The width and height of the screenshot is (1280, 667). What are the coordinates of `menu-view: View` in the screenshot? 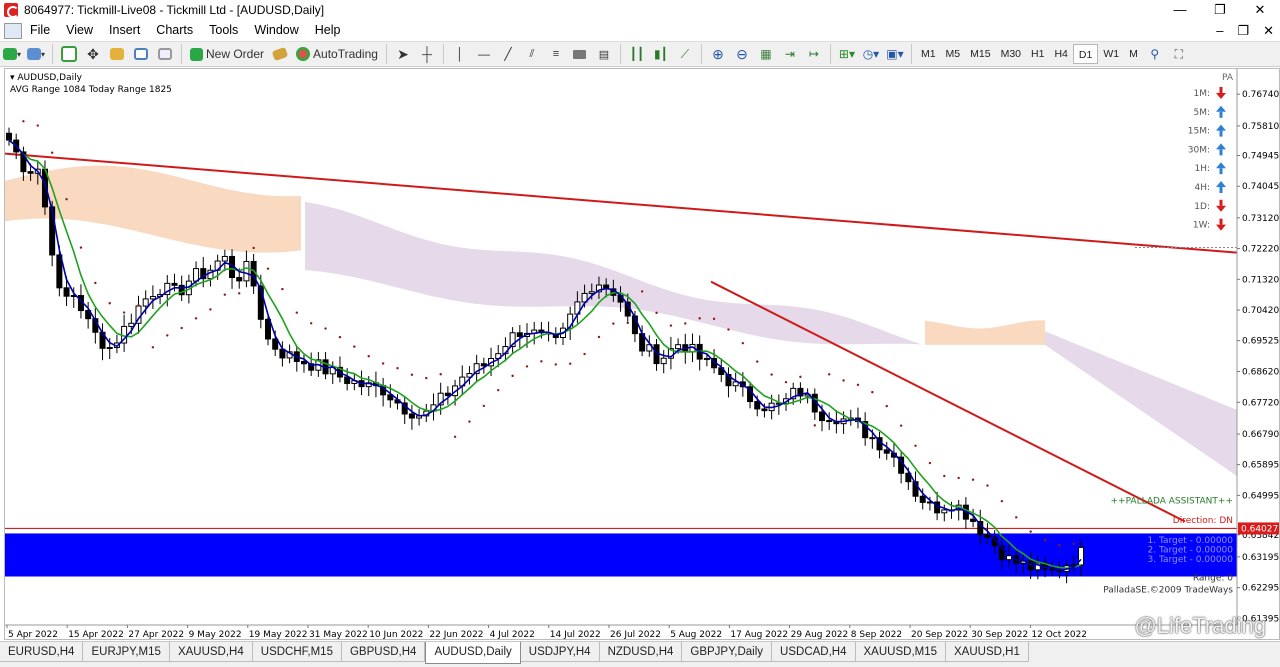 It's located at (79, 30).